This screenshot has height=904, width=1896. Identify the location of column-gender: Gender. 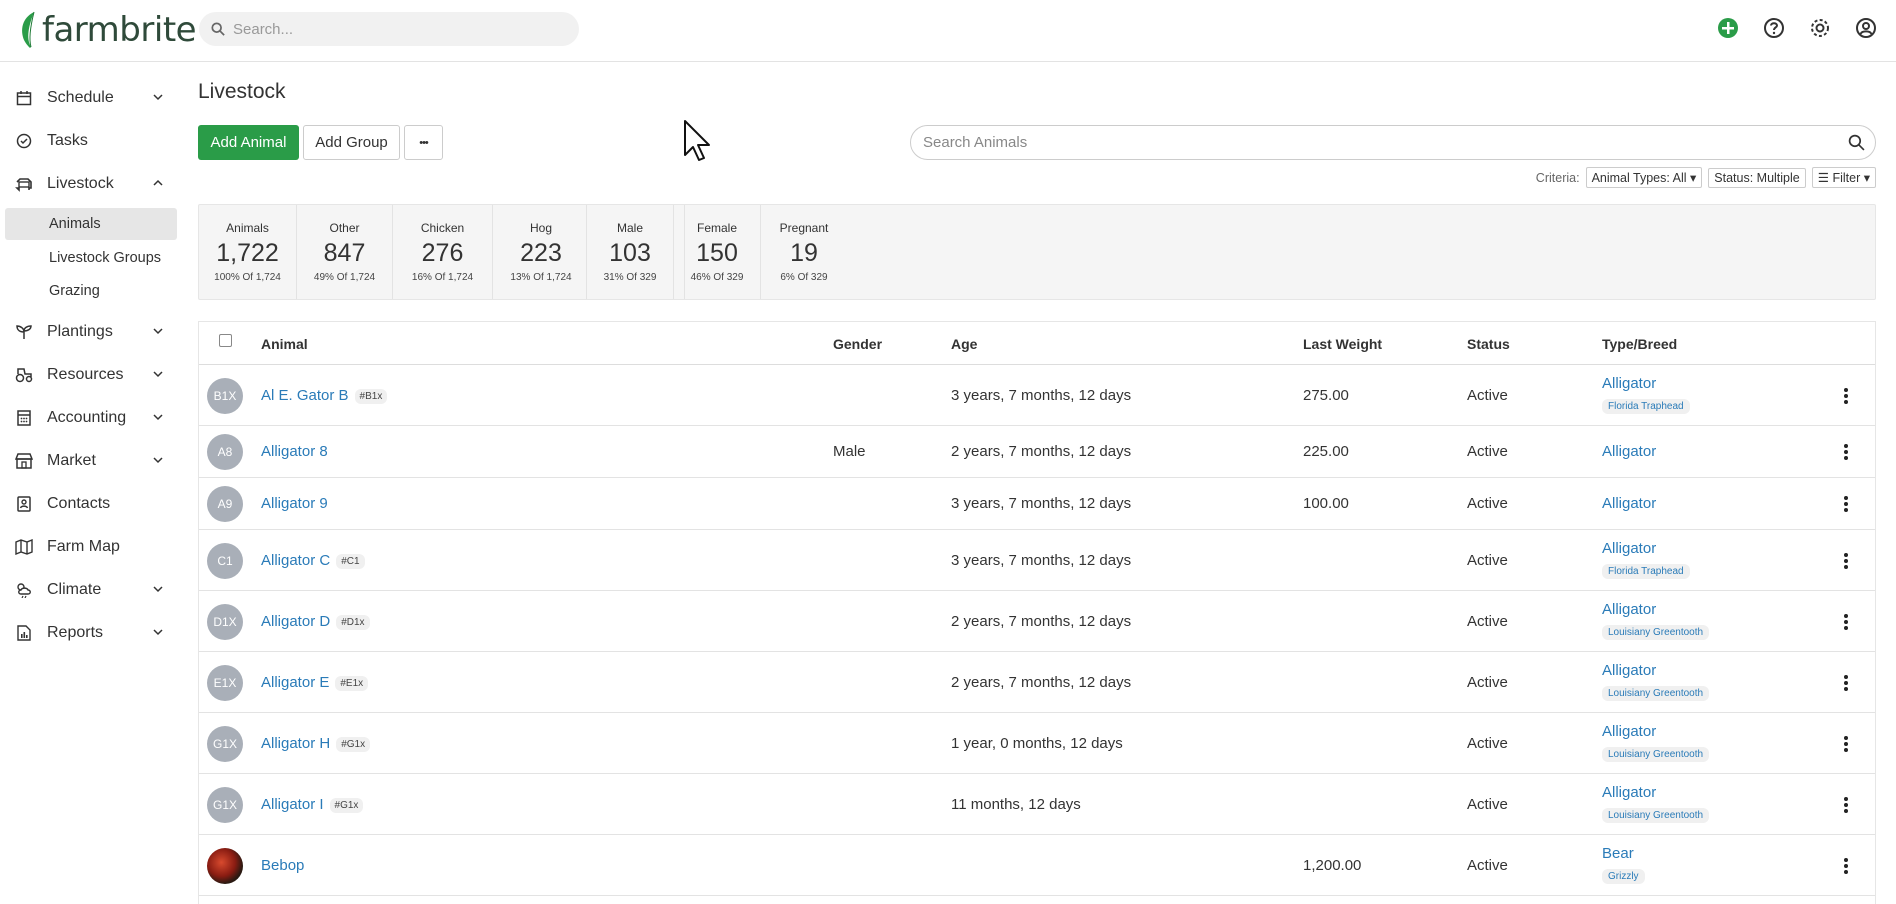
(857, 344).